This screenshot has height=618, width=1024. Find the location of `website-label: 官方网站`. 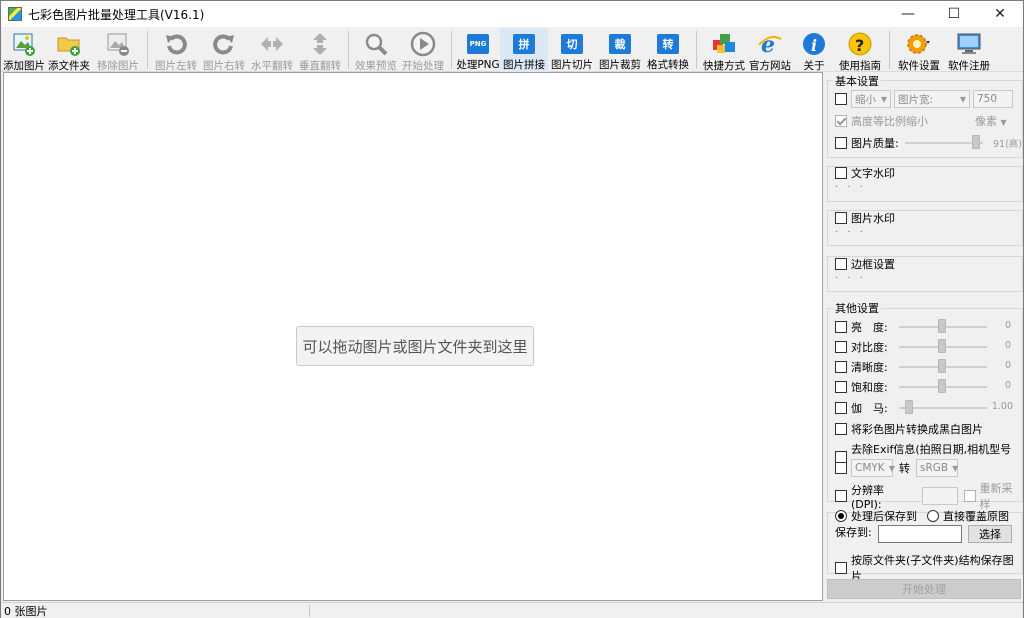

website-label: 官方网站 is located at coordinates (770, 66).